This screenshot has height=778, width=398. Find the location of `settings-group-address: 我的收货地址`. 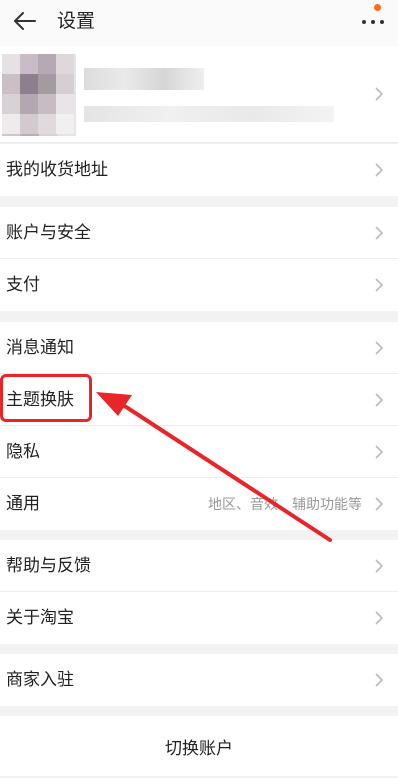

settings-group-address: 我的收货地址 is located at coordinates (199, 170).